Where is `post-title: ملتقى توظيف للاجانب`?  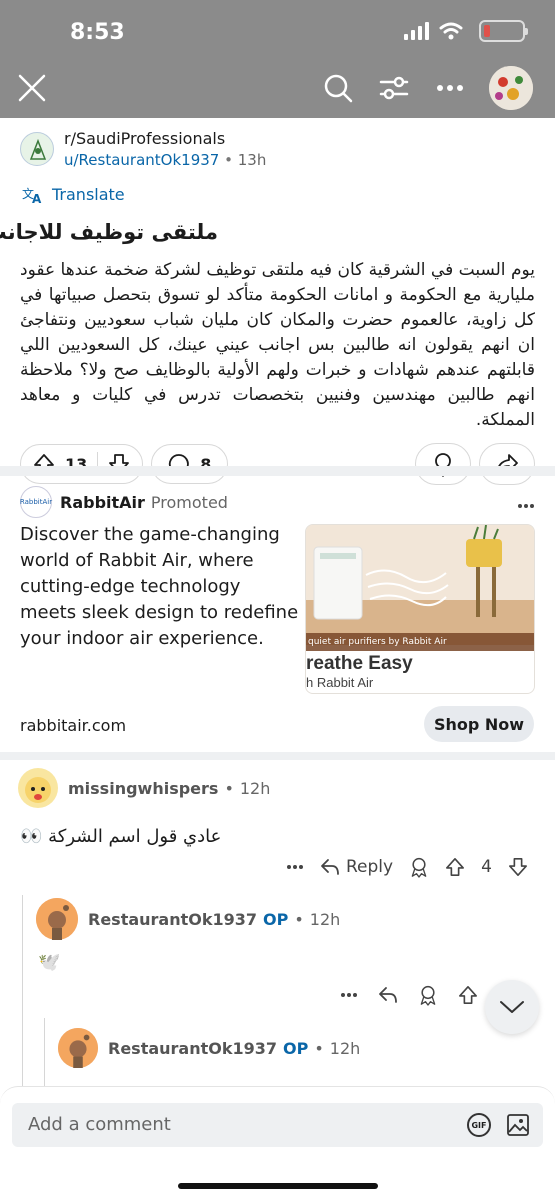 post-title: ملتقى توظيف للاجانب is located at coordinates (109, 232).